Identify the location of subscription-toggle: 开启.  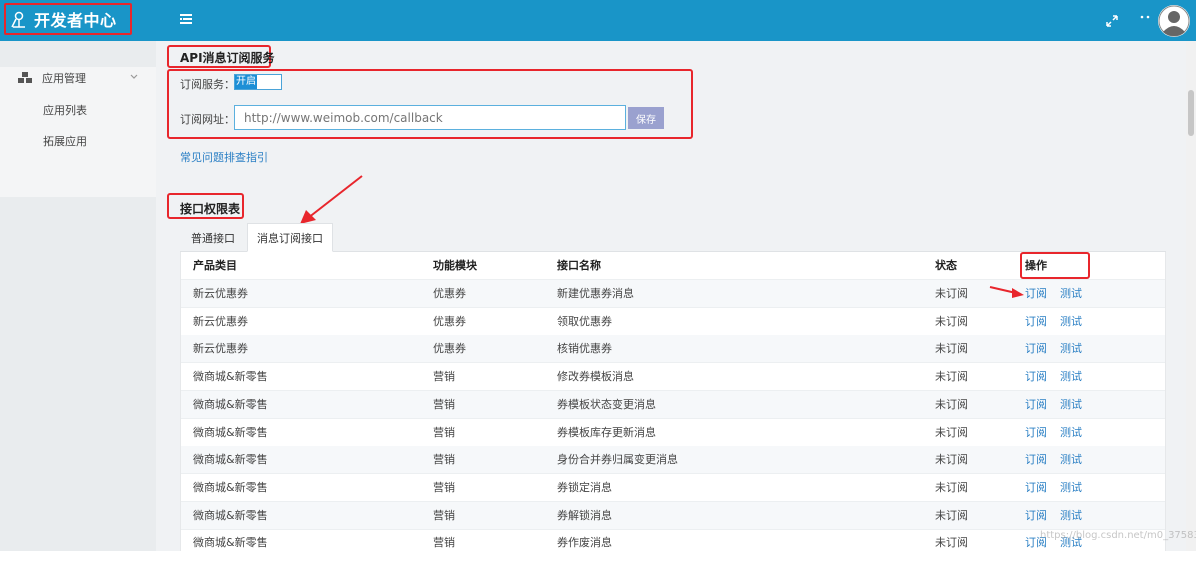
(258, 82).